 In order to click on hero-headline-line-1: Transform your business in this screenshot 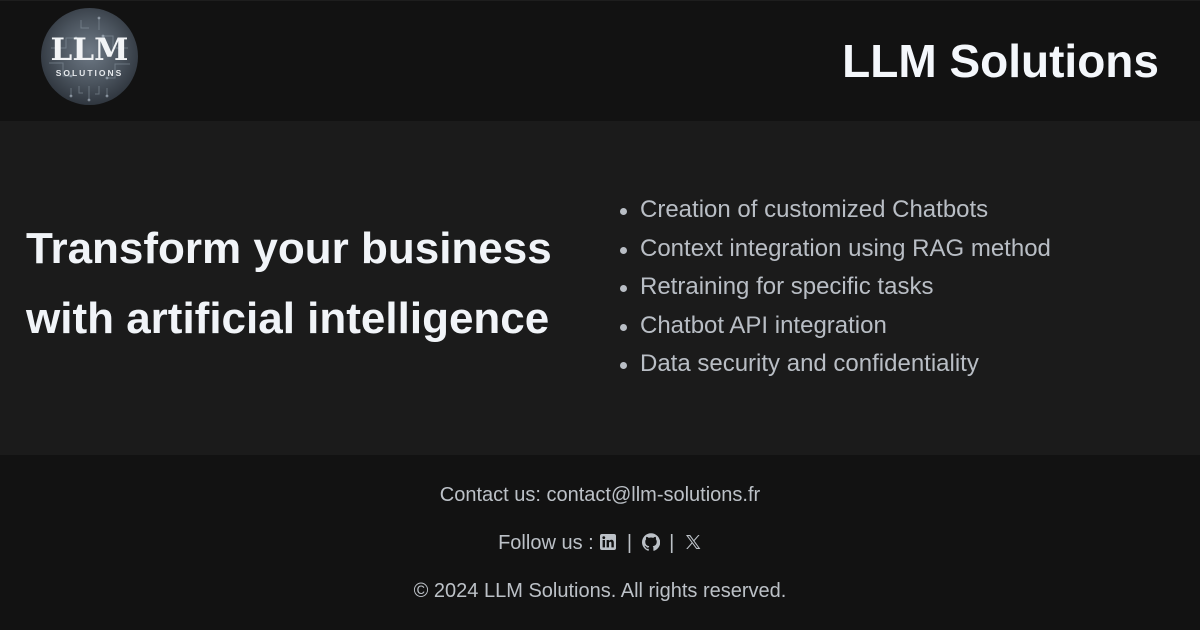, I will do `click(289, 248)`.